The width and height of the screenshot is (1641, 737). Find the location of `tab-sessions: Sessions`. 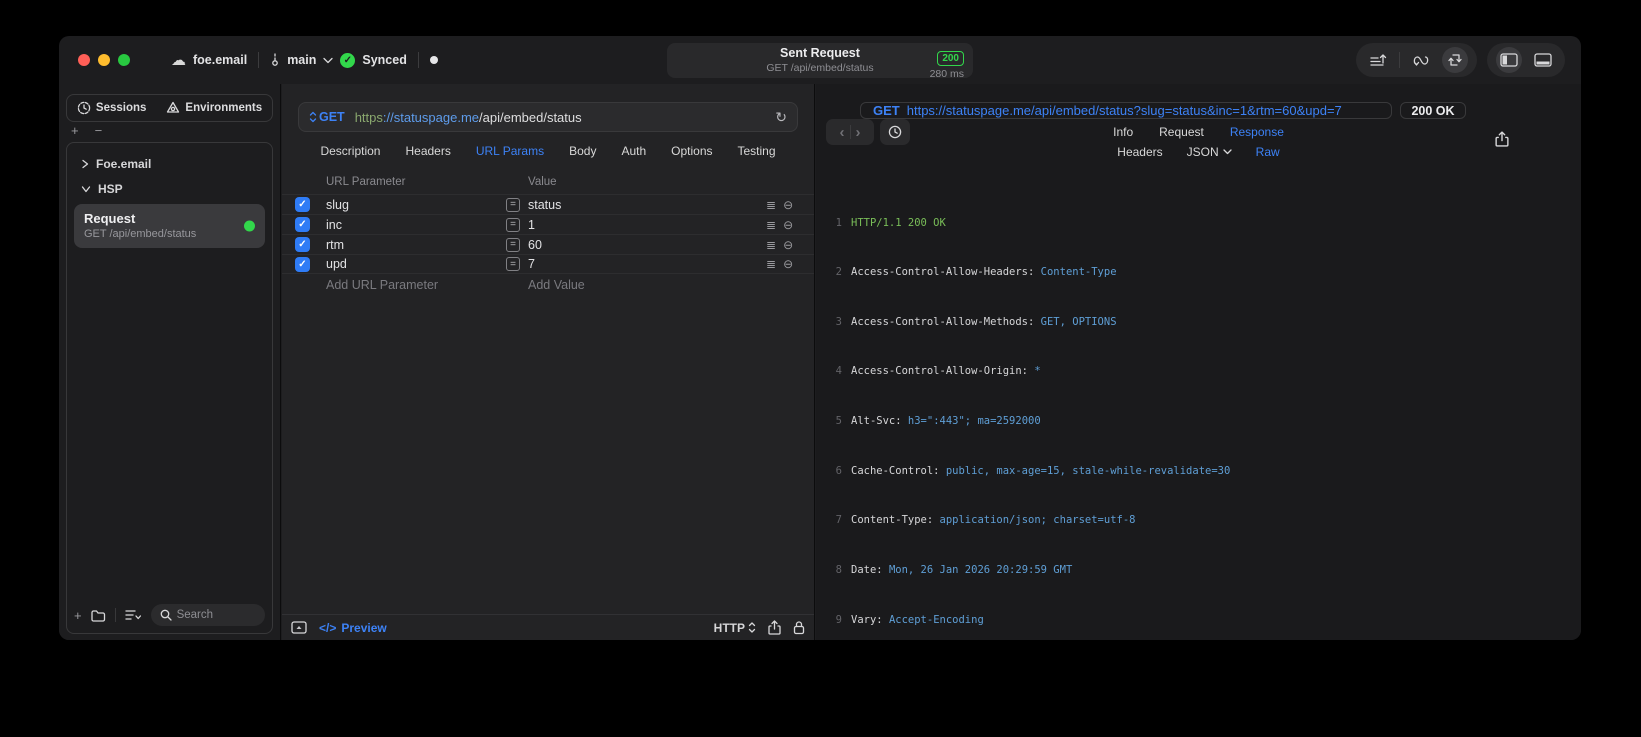

tab-sessions: Sessions is located at coordinates (111, 108).